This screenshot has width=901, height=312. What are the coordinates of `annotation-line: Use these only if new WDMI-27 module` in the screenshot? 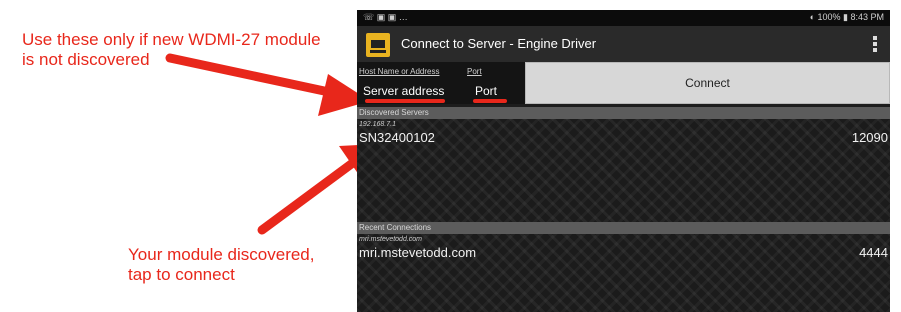 It's located at (171, 39).